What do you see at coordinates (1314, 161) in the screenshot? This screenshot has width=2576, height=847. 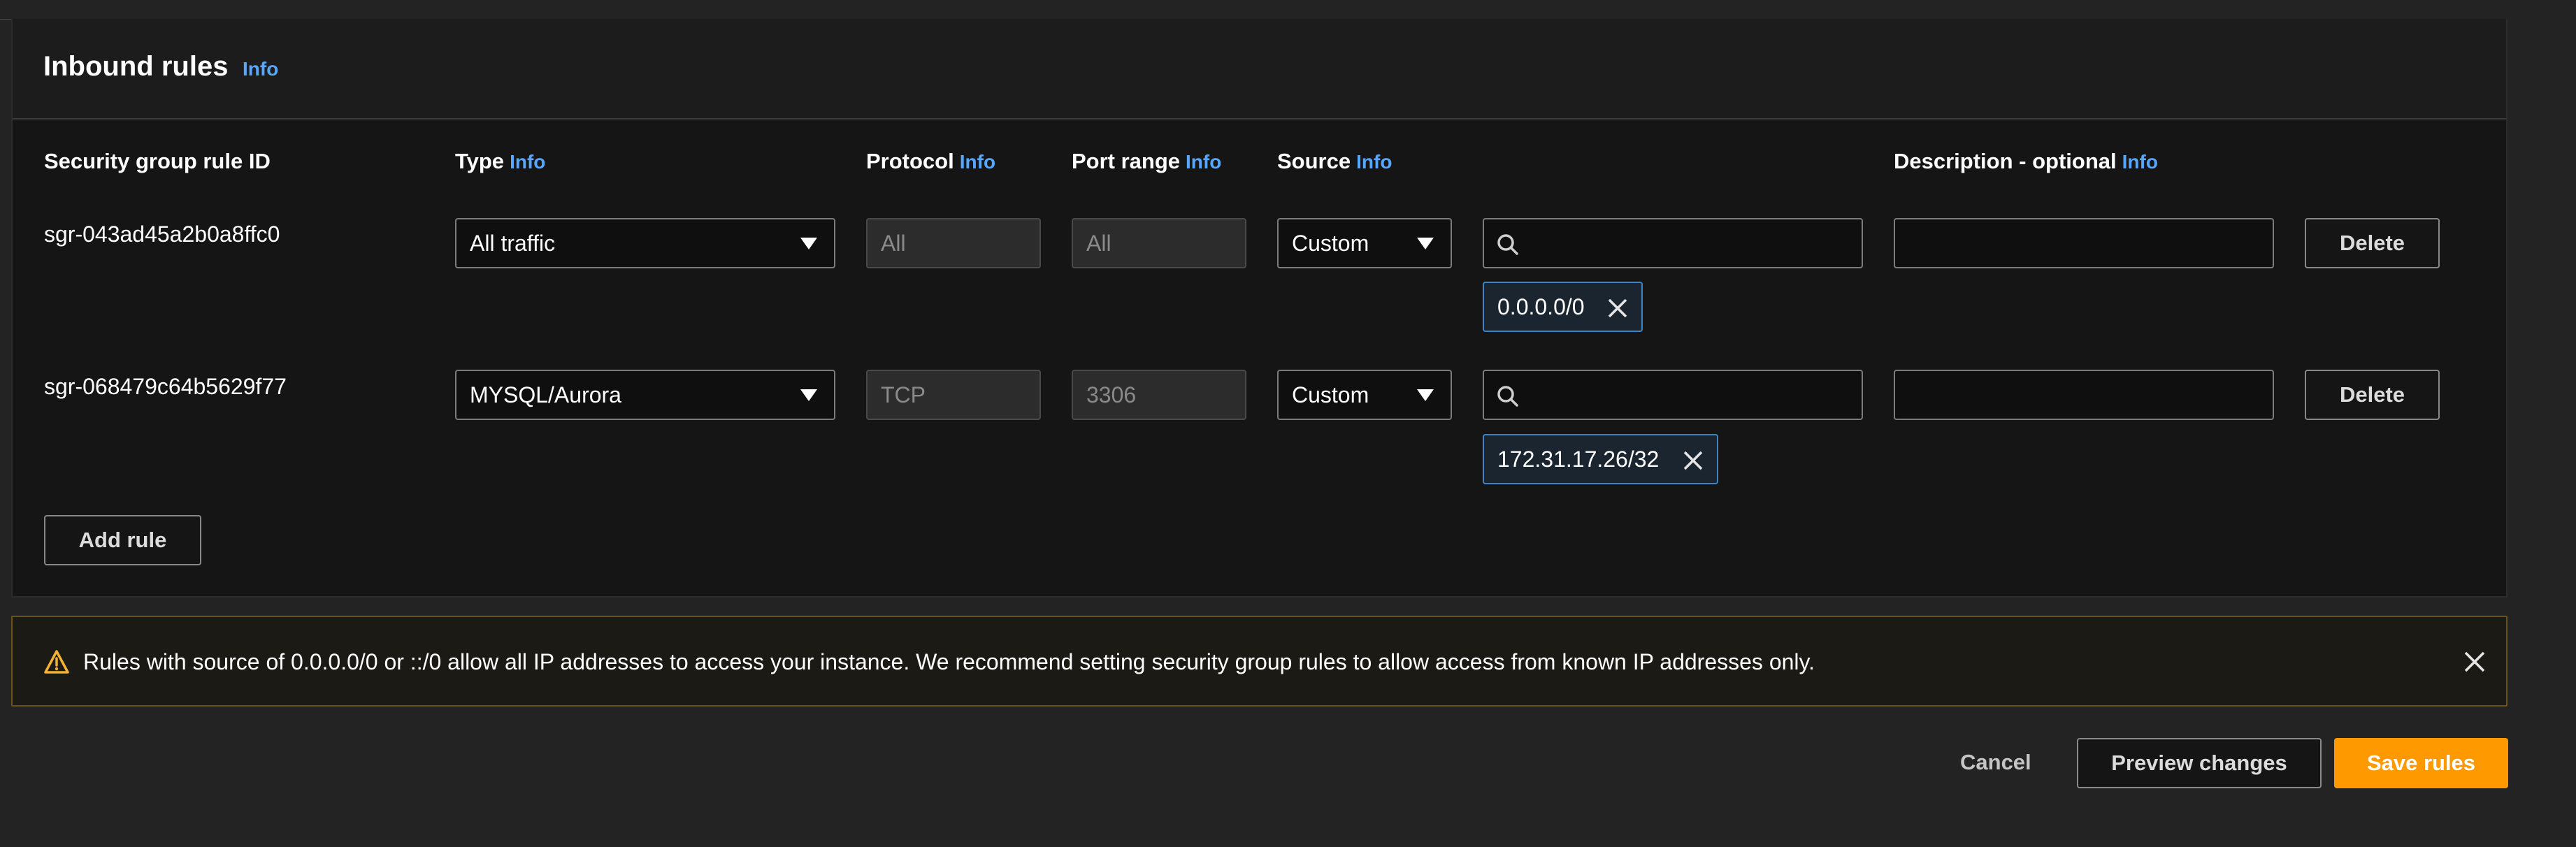 I see `column-header-source-label: Source` at bounding box center [1314, 161].